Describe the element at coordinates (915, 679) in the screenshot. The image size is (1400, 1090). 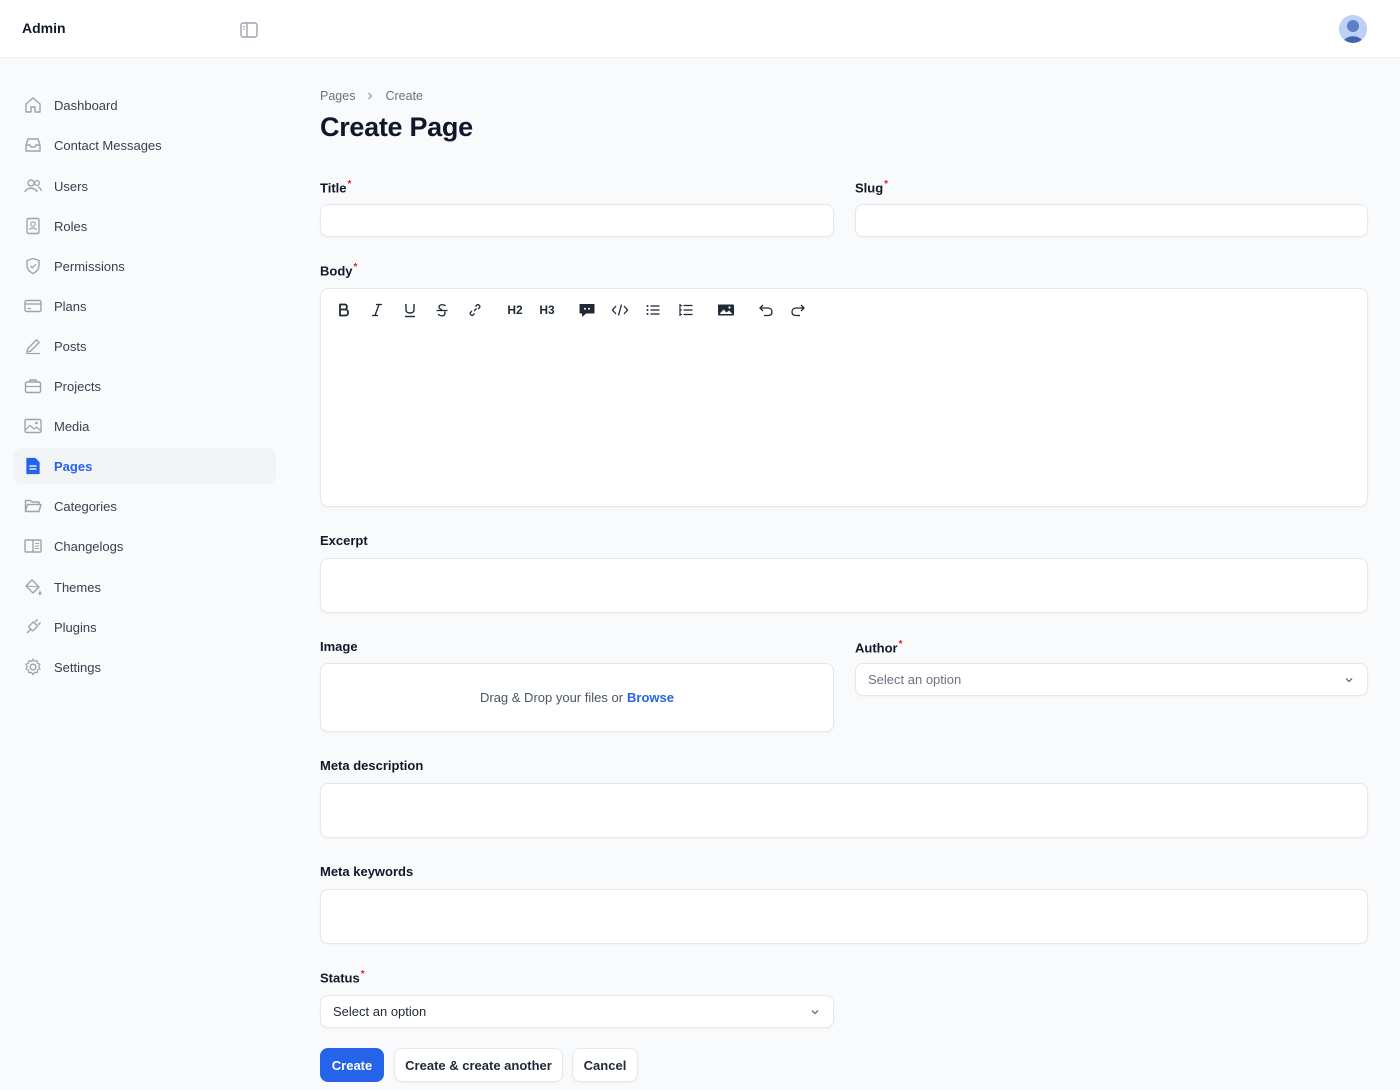
I see `author-select-placeholder: Select an option` at that location.